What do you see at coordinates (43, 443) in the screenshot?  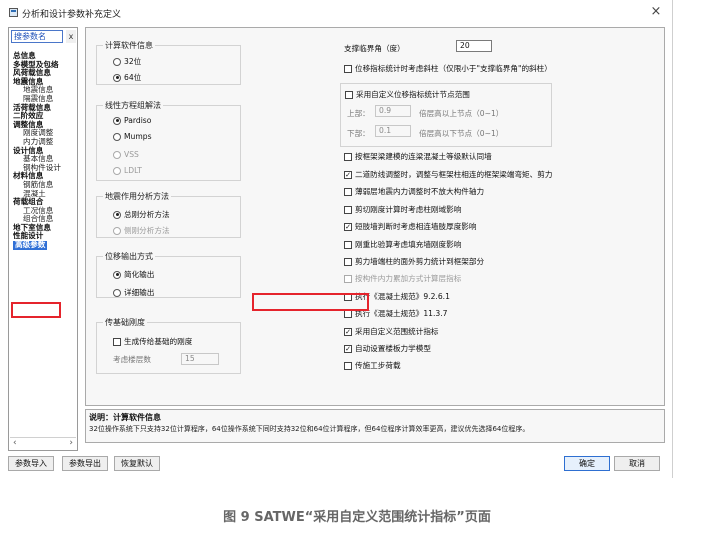 I see `horizontal-scrollbar: ‹ ›` at bounding box center [43, 443].